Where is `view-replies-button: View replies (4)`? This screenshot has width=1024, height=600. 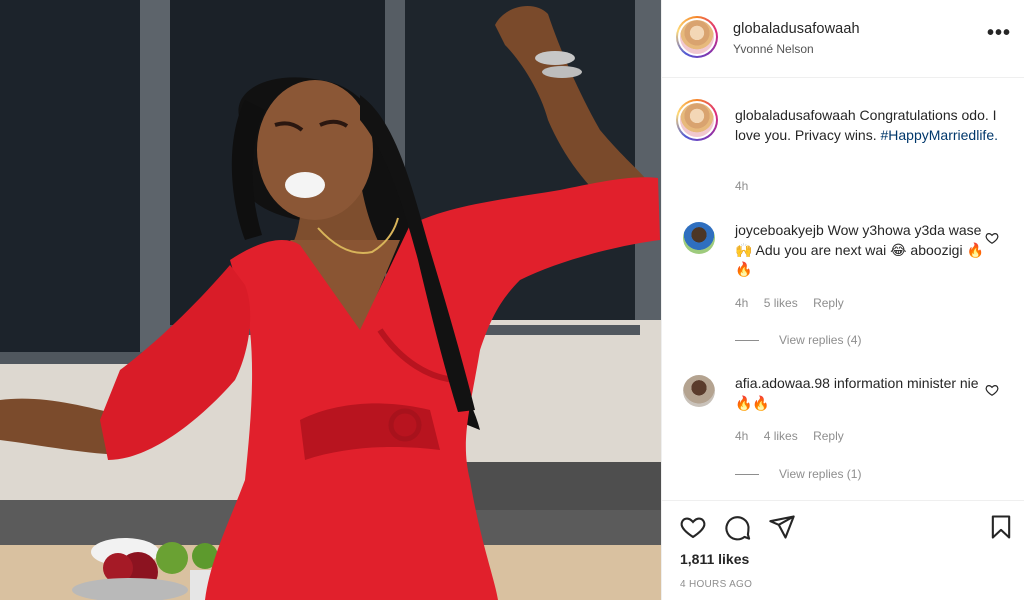
view-replies-button: View replies (4) is located at coordinates (798, 340).